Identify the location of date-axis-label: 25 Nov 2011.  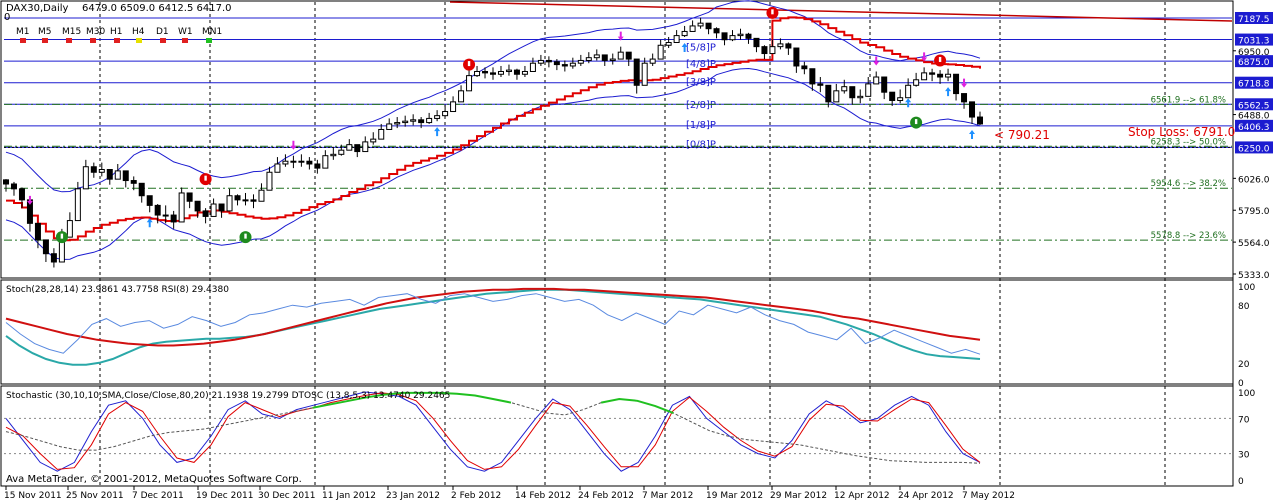
(95, 496).